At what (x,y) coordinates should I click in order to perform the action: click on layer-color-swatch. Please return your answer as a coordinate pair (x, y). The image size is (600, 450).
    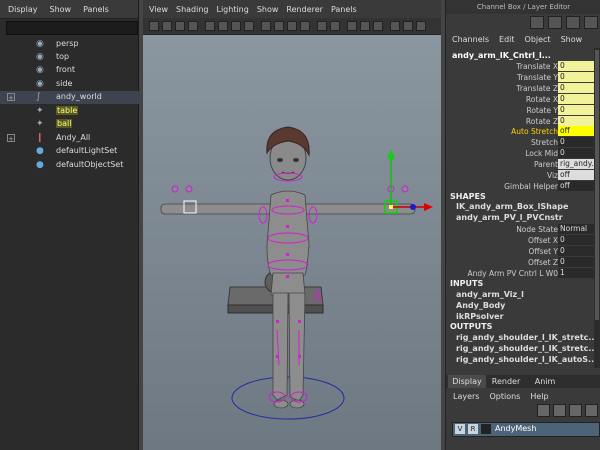
    Looking at the image, I should click on (486, 429).